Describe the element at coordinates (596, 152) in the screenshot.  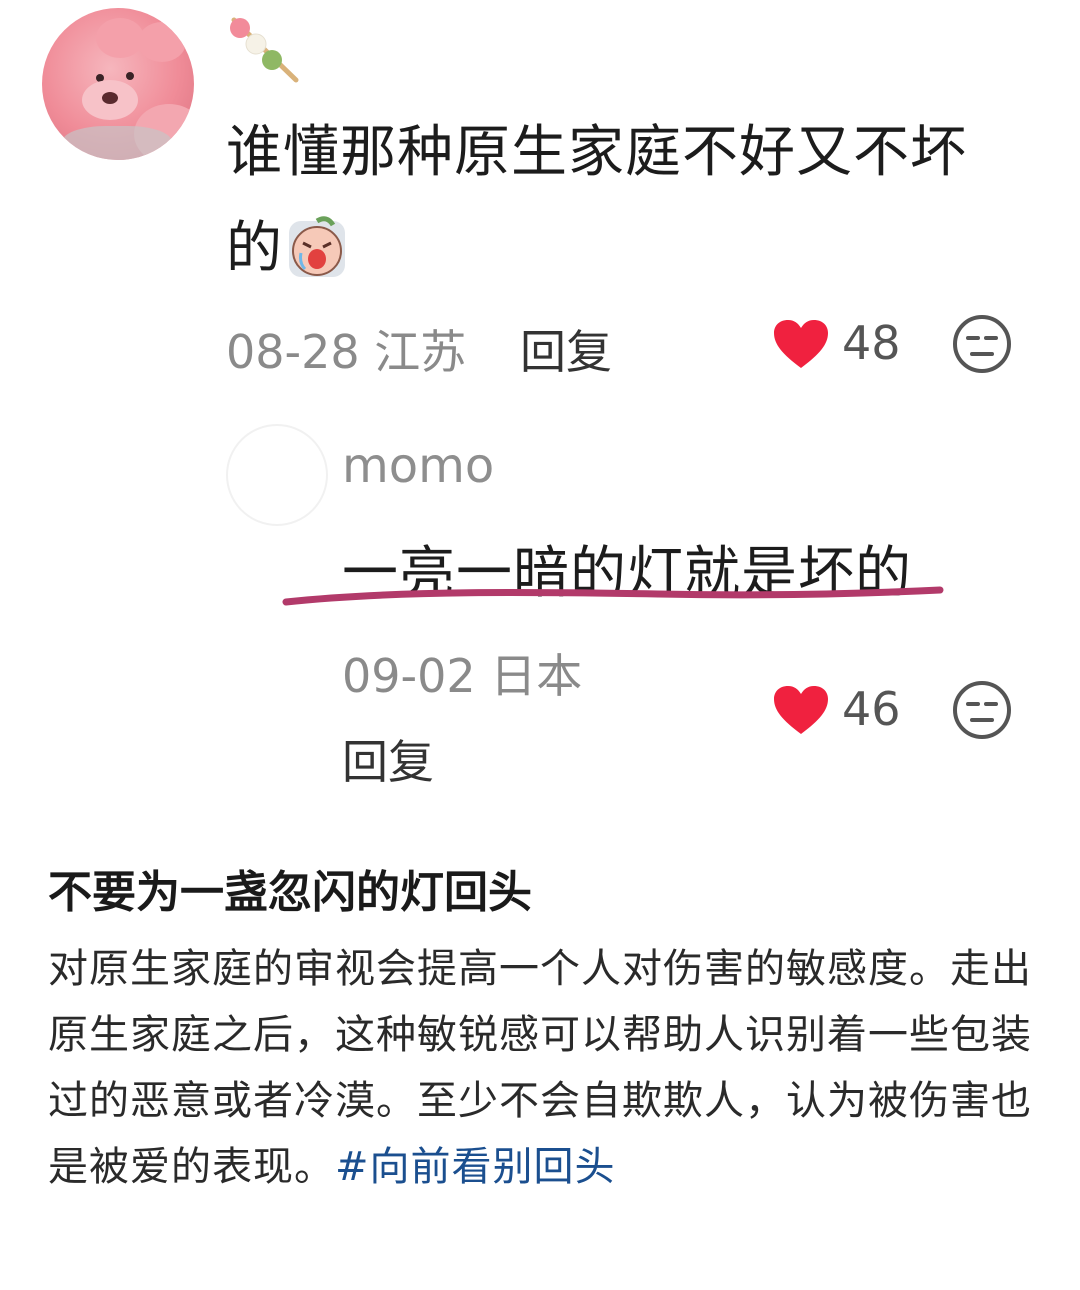
I see `comment-text-line1: 谁懂那种原生家庭不好又不坏` at that location.